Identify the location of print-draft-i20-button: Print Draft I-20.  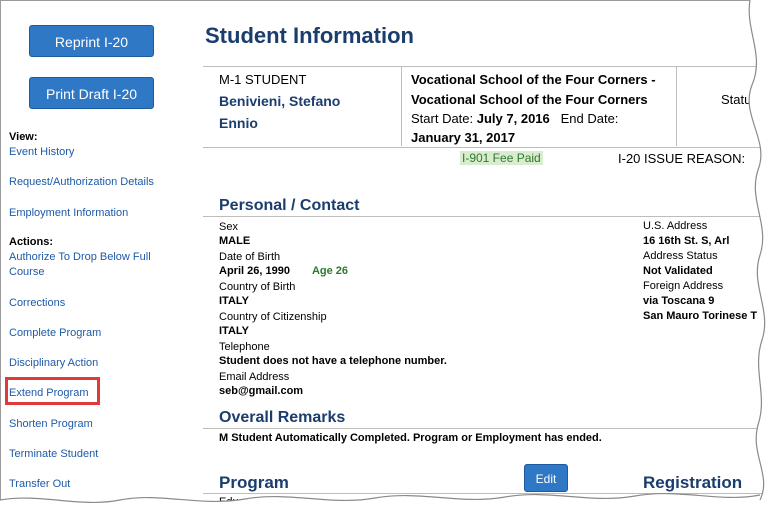
(91, 93).